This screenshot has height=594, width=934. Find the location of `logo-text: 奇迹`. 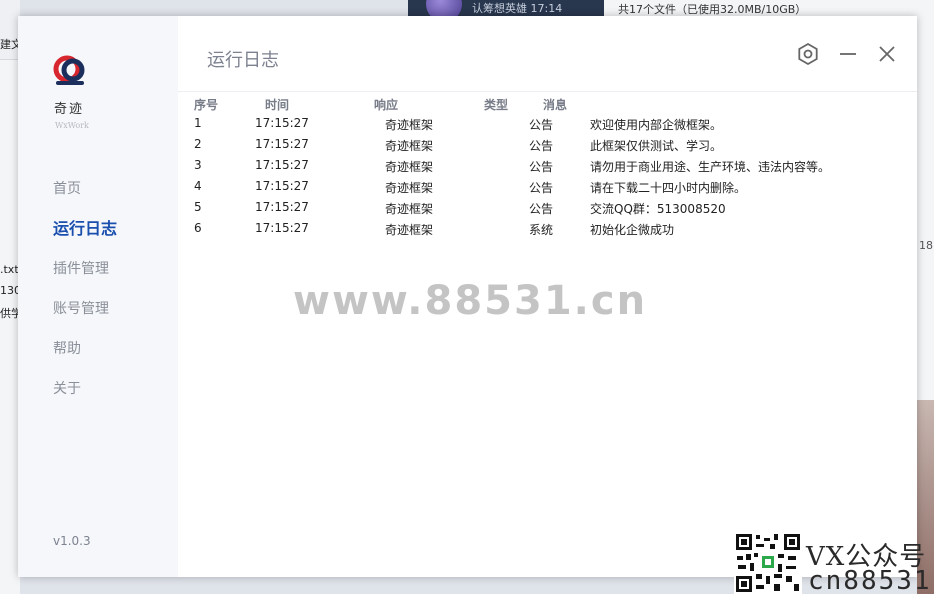

logo-text: 奇迹 is located at coordinates (69, 109).